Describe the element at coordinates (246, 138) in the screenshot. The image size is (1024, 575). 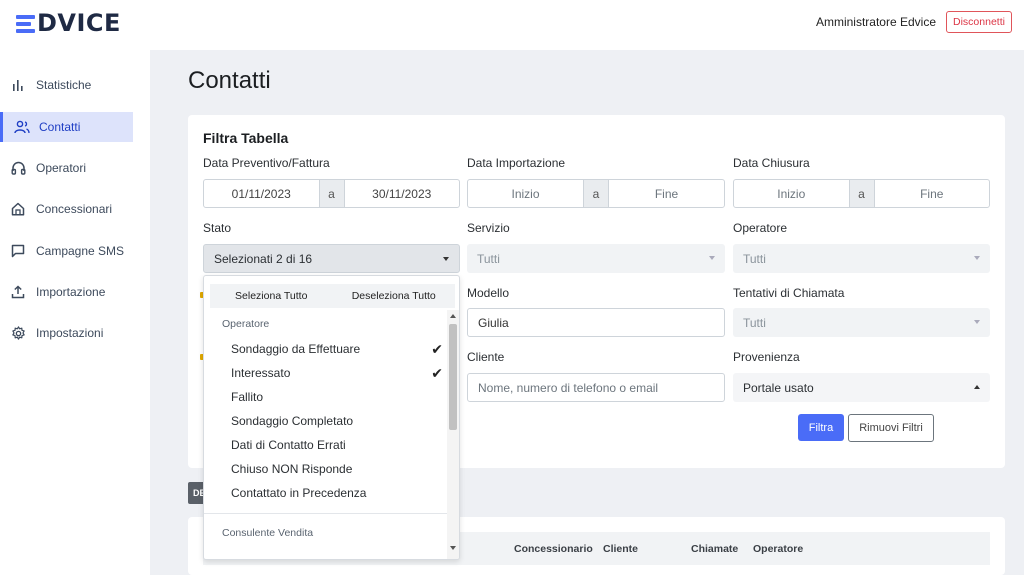
I see `filter-card-title: Filtra Tabella` at that location.